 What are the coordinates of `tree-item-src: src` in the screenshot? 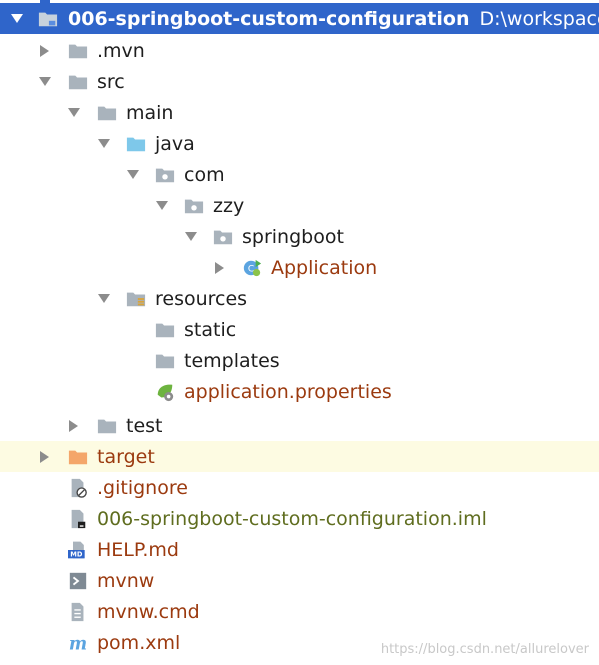 It's located at (299, 81).